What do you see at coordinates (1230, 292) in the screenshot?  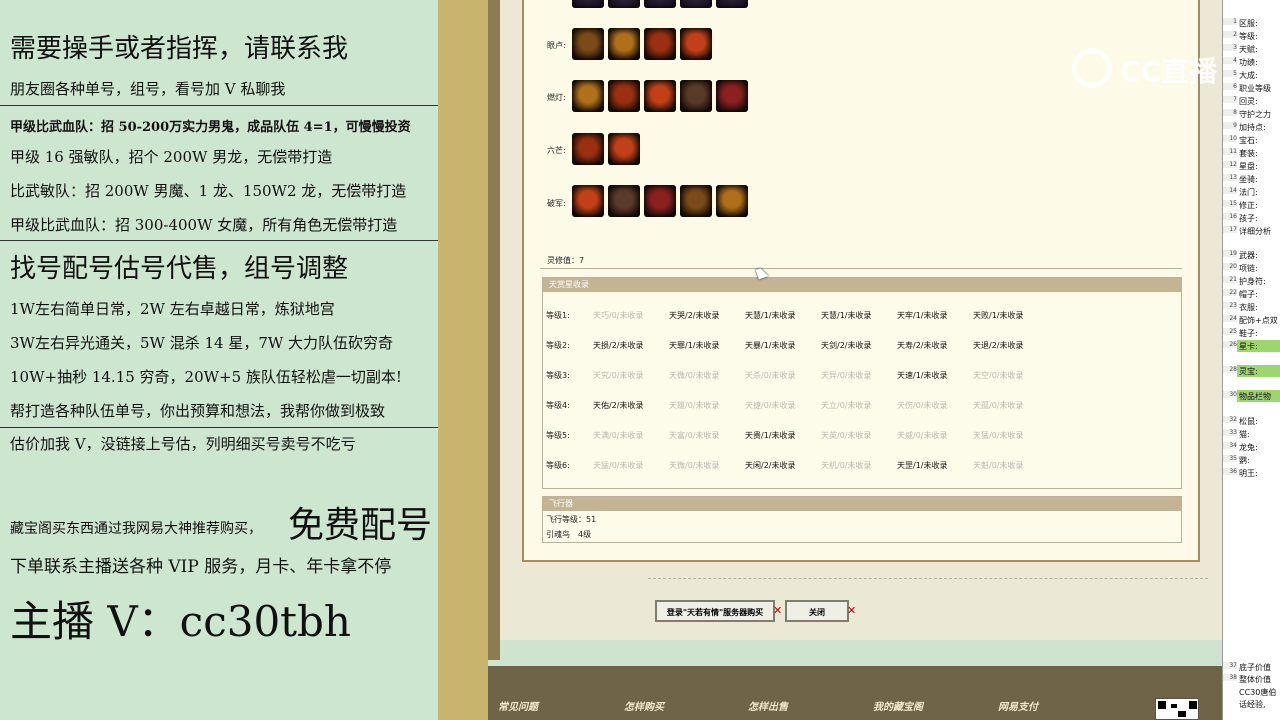 I see `row-number: 22` at bounding box center [1230, 292].